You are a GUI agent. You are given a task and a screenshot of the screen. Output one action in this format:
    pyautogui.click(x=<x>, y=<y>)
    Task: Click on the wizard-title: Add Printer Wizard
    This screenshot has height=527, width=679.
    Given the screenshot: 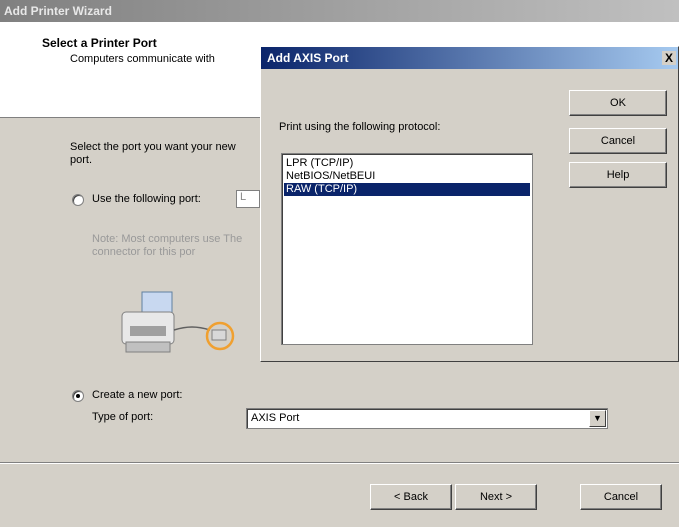 What is the action you would take?
    pyautogui.click(x=58, y=11)
    